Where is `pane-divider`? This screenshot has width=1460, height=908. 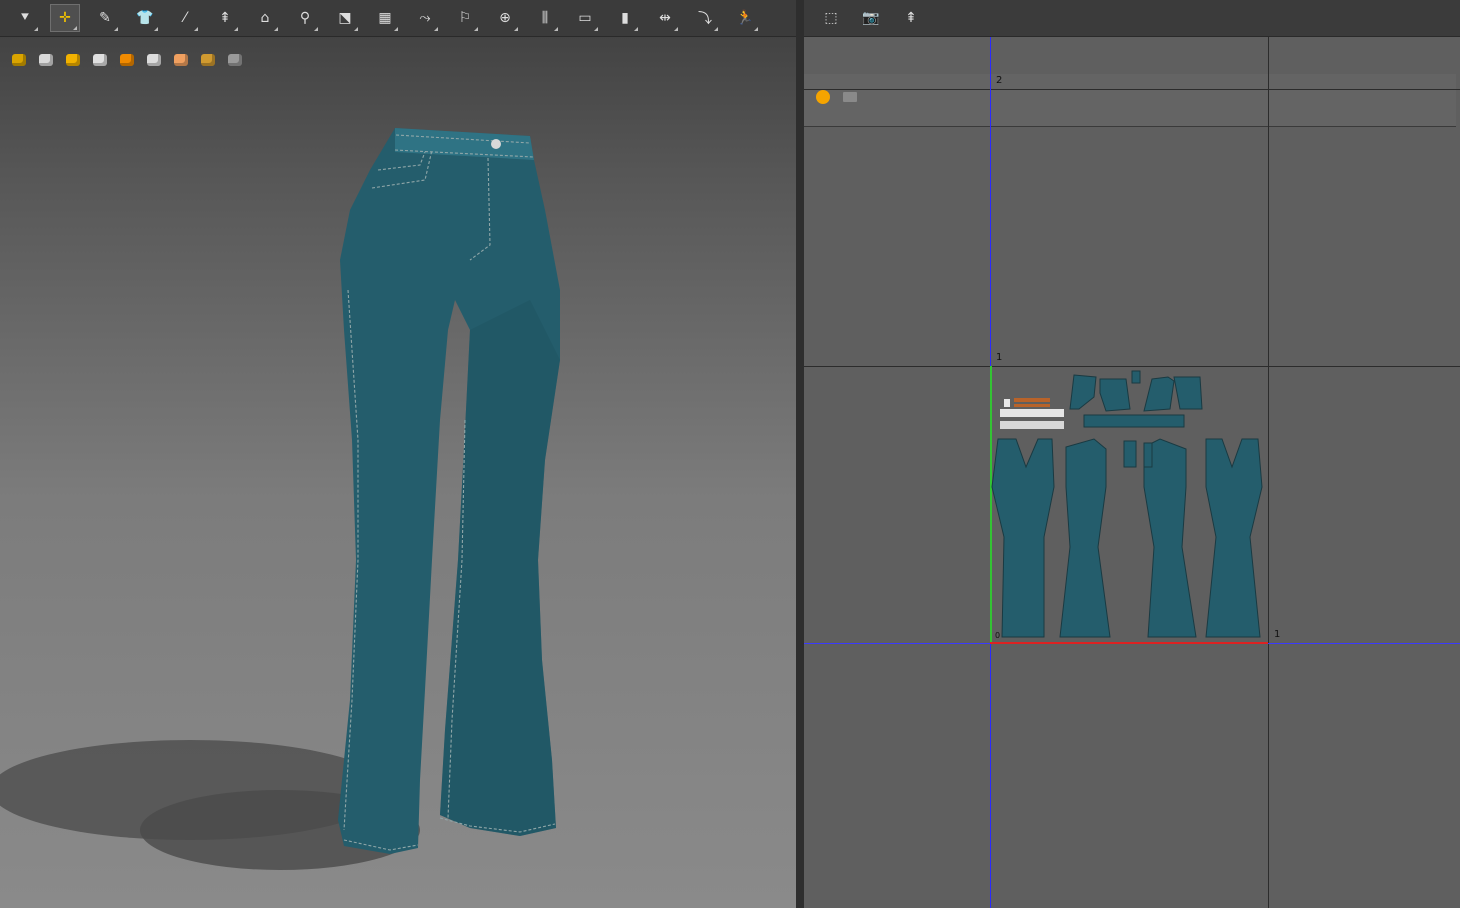 pane-divider is located at coordinates (800, 454).